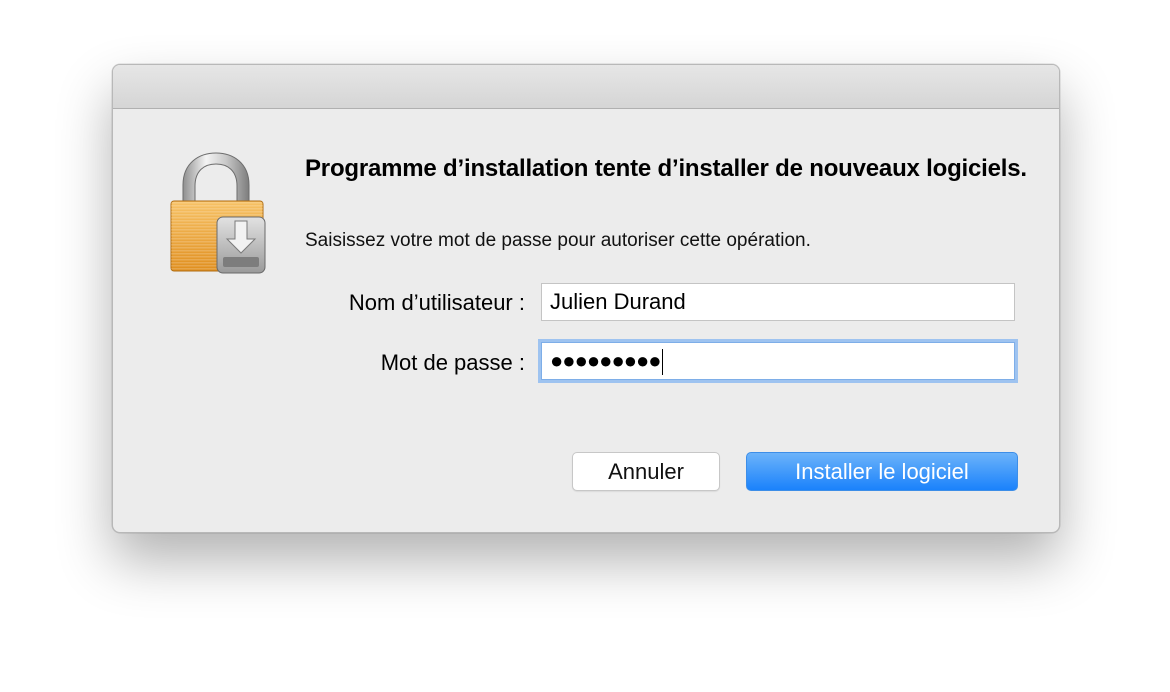 The height and width of the screenshot is (692, 1170). I want to click on dialog-titlebar, so click(586, 87).